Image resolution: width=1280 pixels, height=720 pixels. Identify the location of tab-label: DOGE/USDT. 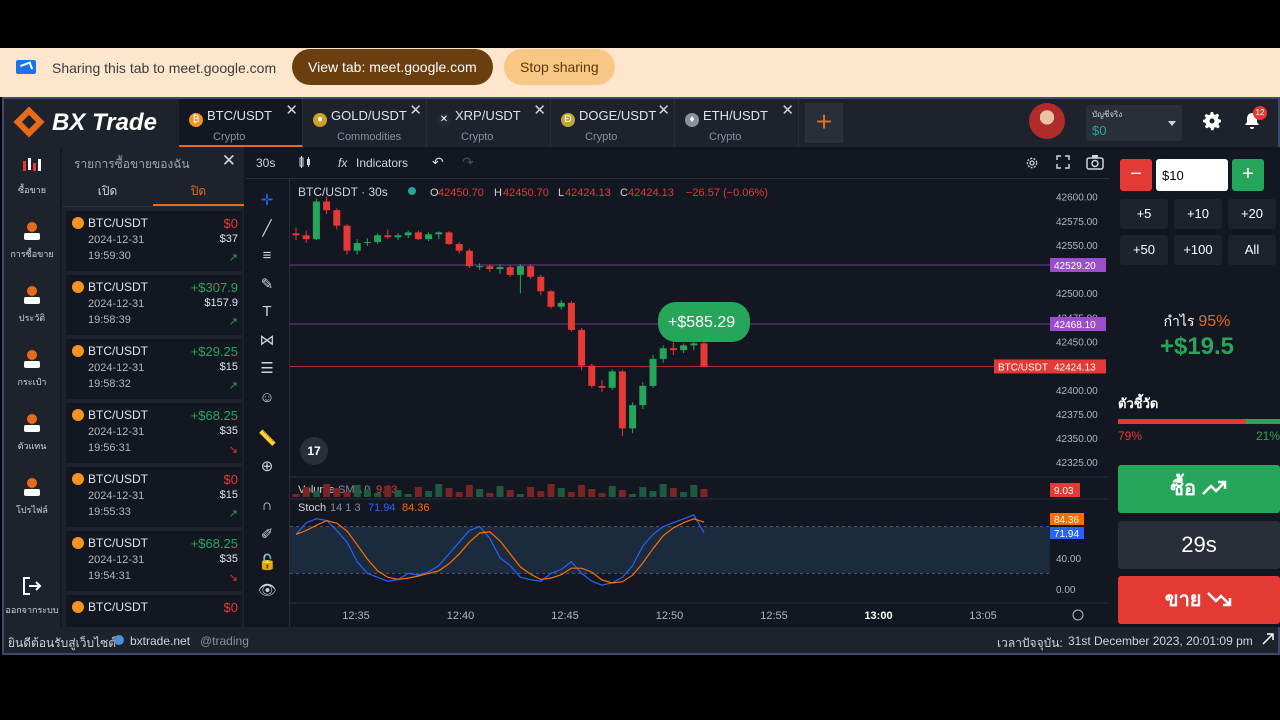
(618, 115).